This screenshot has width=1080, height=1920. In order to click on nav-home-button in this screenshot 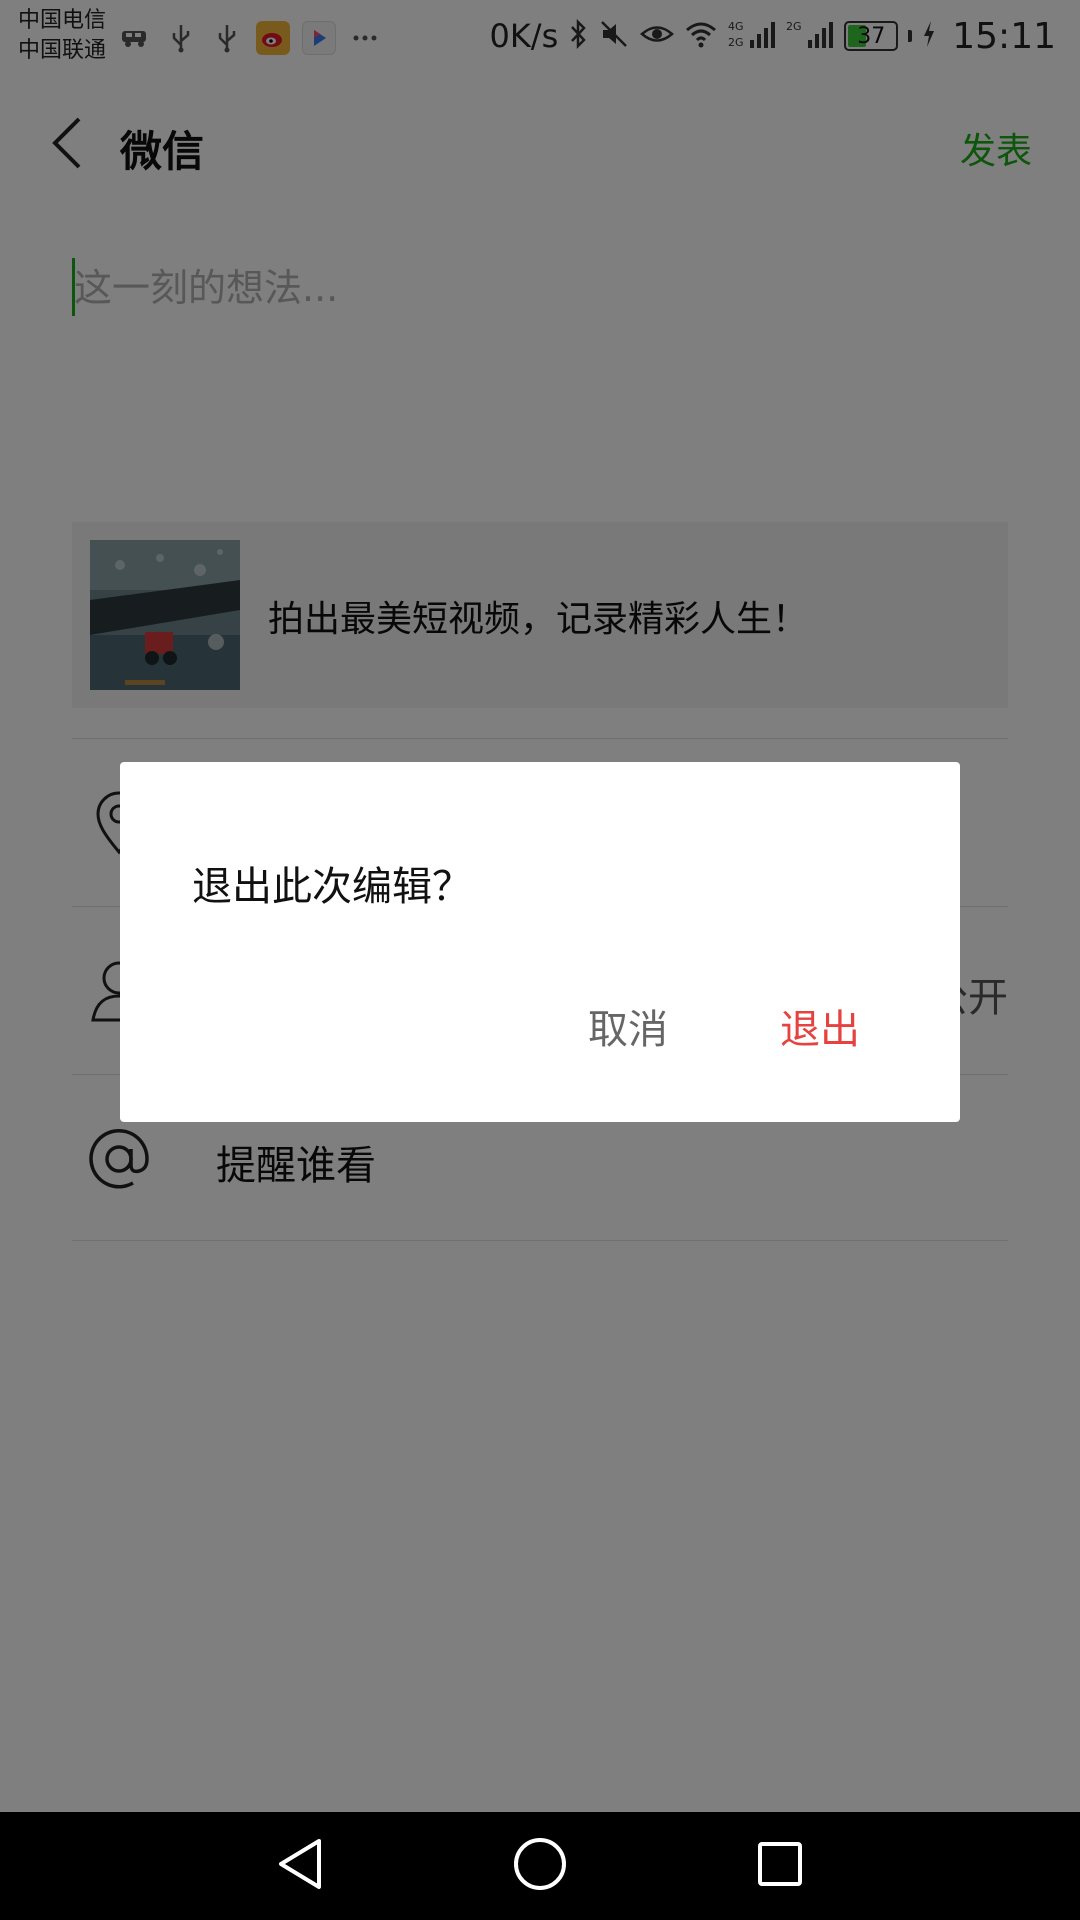, I will do `click(540, 1866)`.